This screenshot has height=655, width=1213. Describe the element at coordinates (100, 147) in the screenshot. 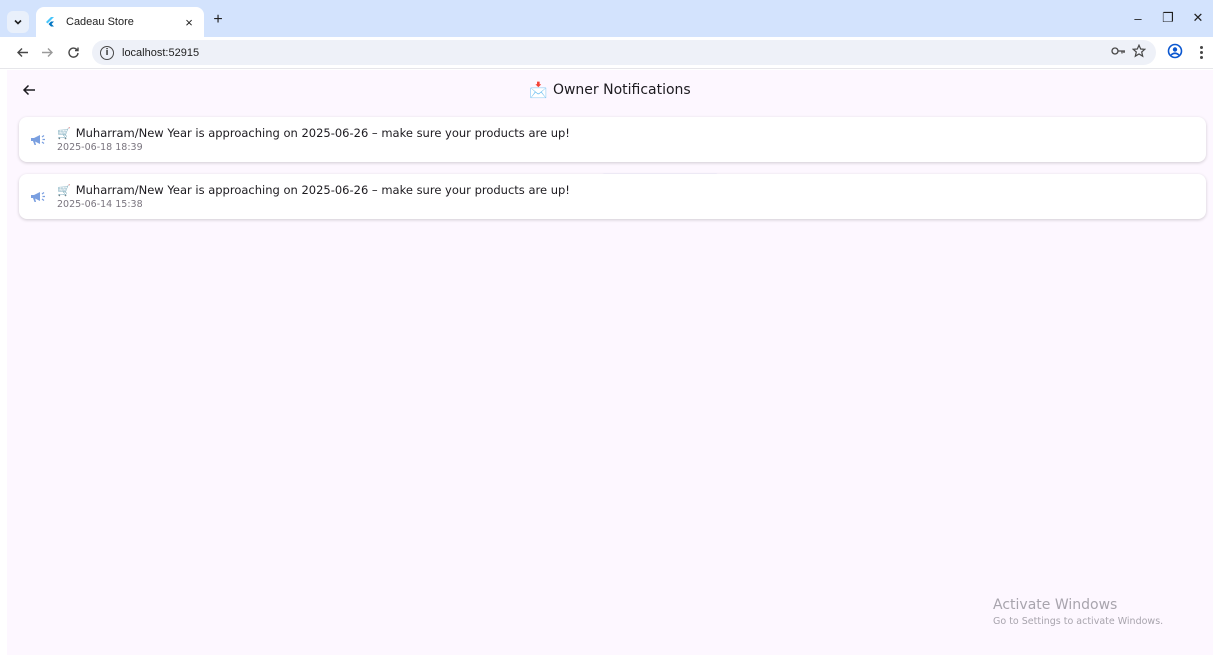

I see `notification-timestamp: 2025-06-18 18:39` at that location.